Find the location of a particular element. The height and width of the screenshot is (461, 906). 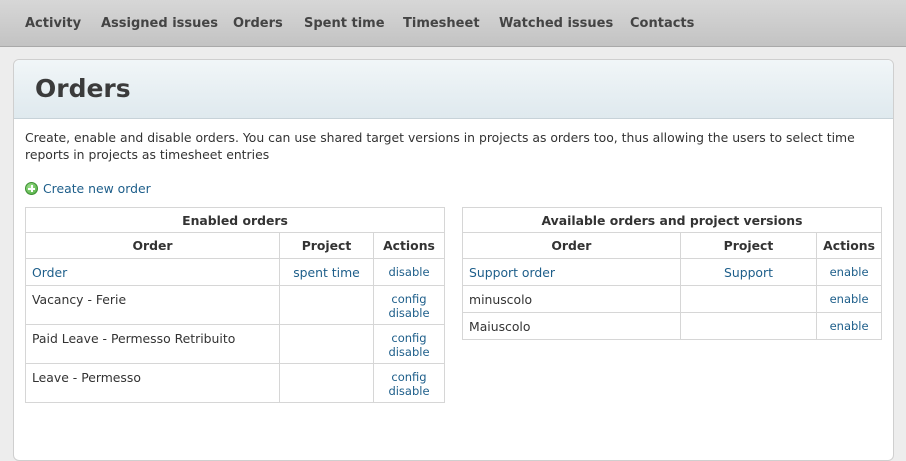

create-new-order-link: Create new order is located at coordinates (88, 188).